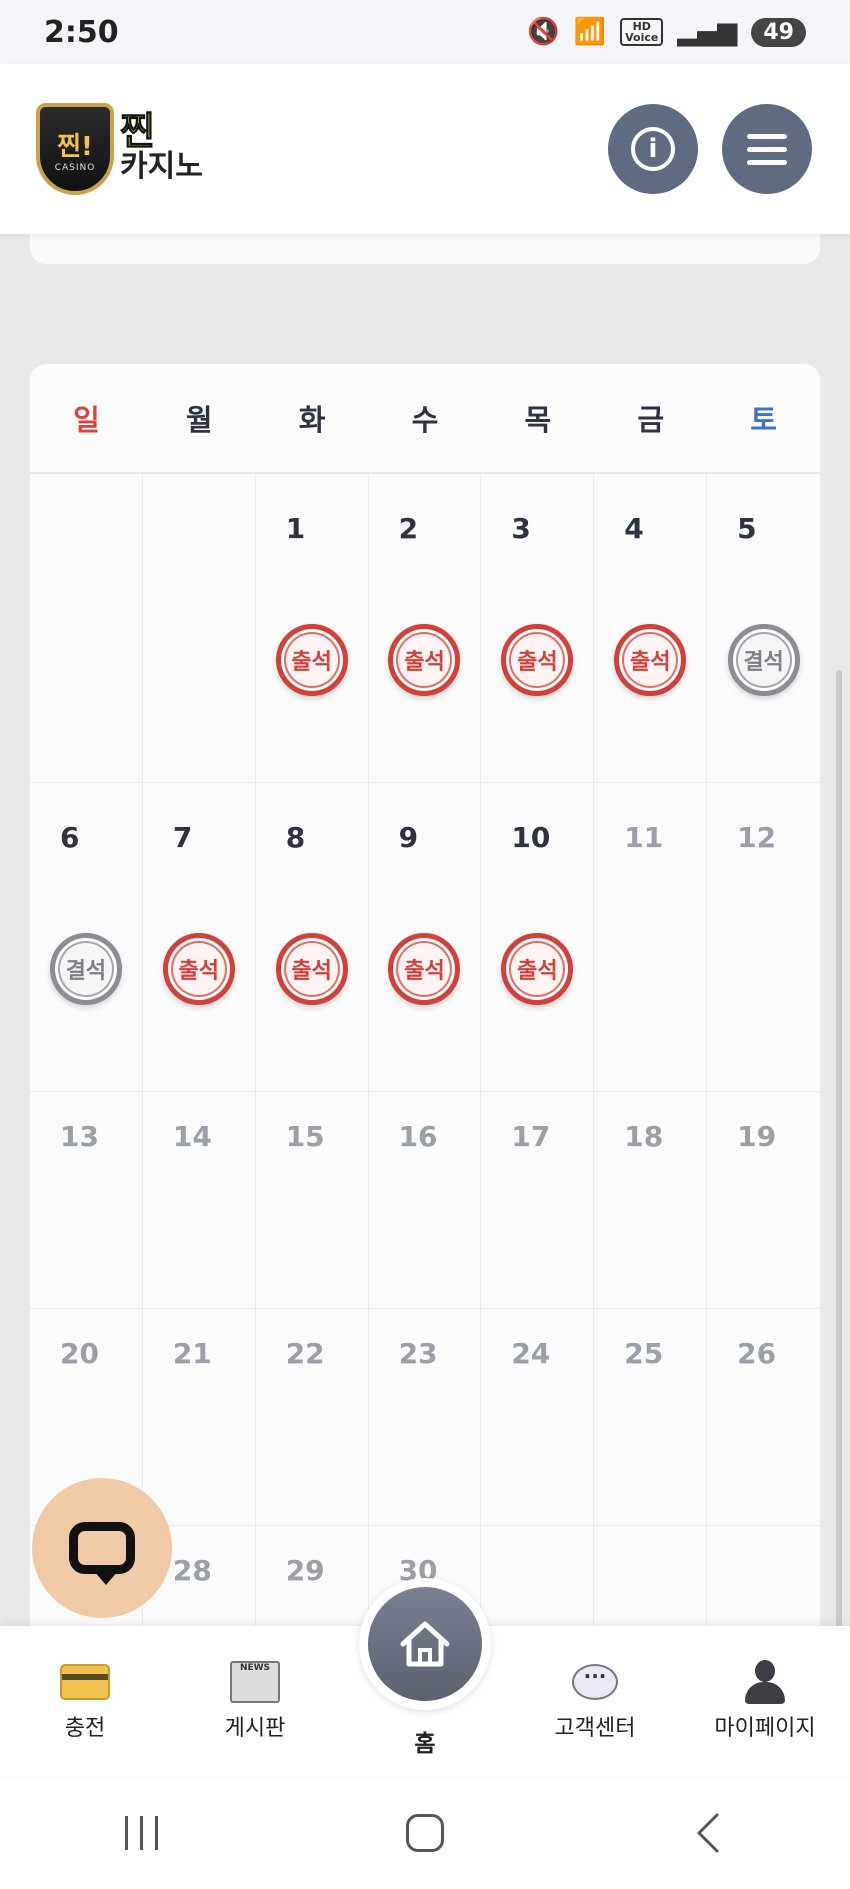  I want to click on calendar-day-cell: 29, so click(312, 1576).